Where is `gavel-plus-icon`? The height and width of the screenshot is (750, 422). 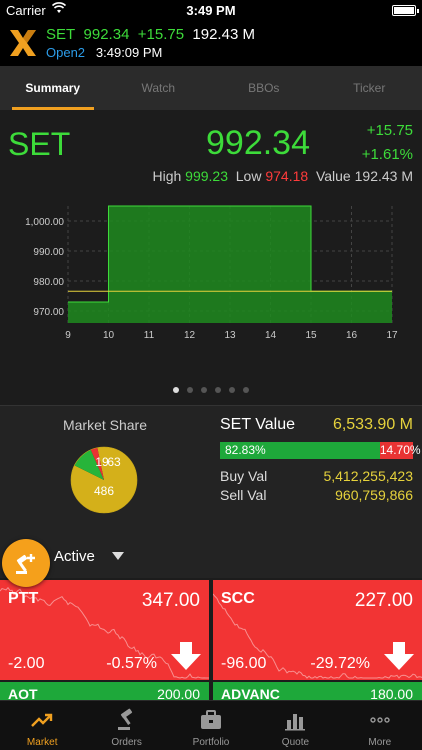 gavel-plus-icon is located at coordinates (25, 564).